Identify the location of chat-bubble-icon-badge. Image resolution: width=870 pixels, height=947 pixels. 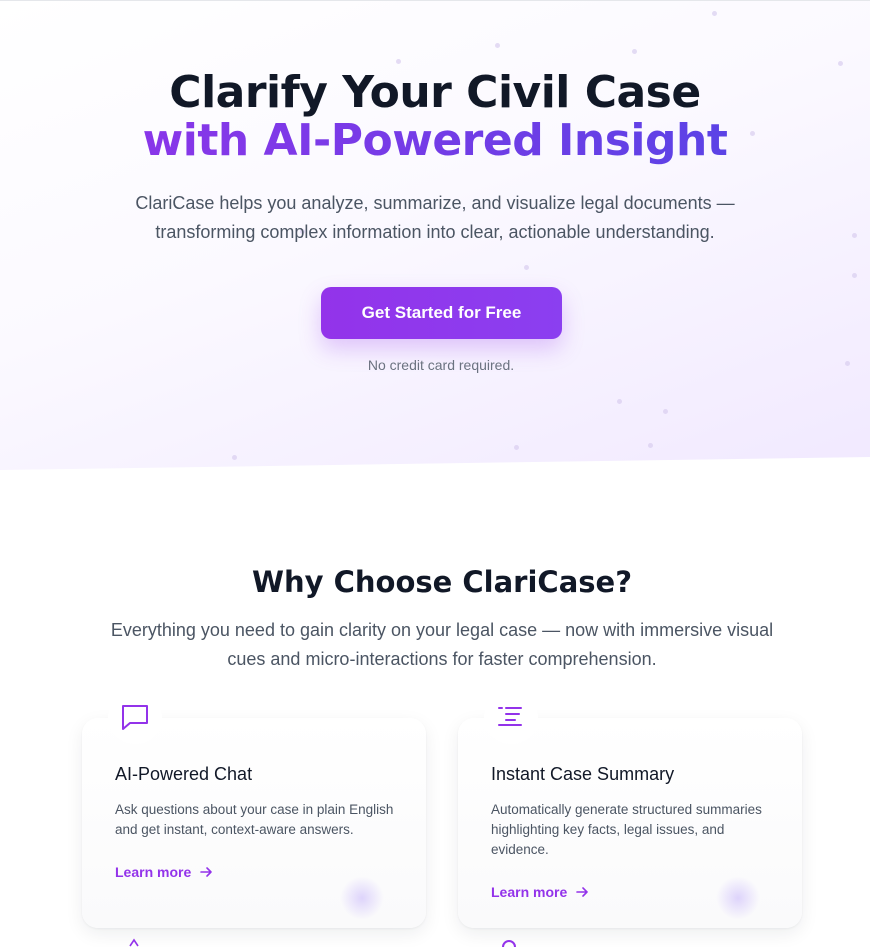
(135, 717).